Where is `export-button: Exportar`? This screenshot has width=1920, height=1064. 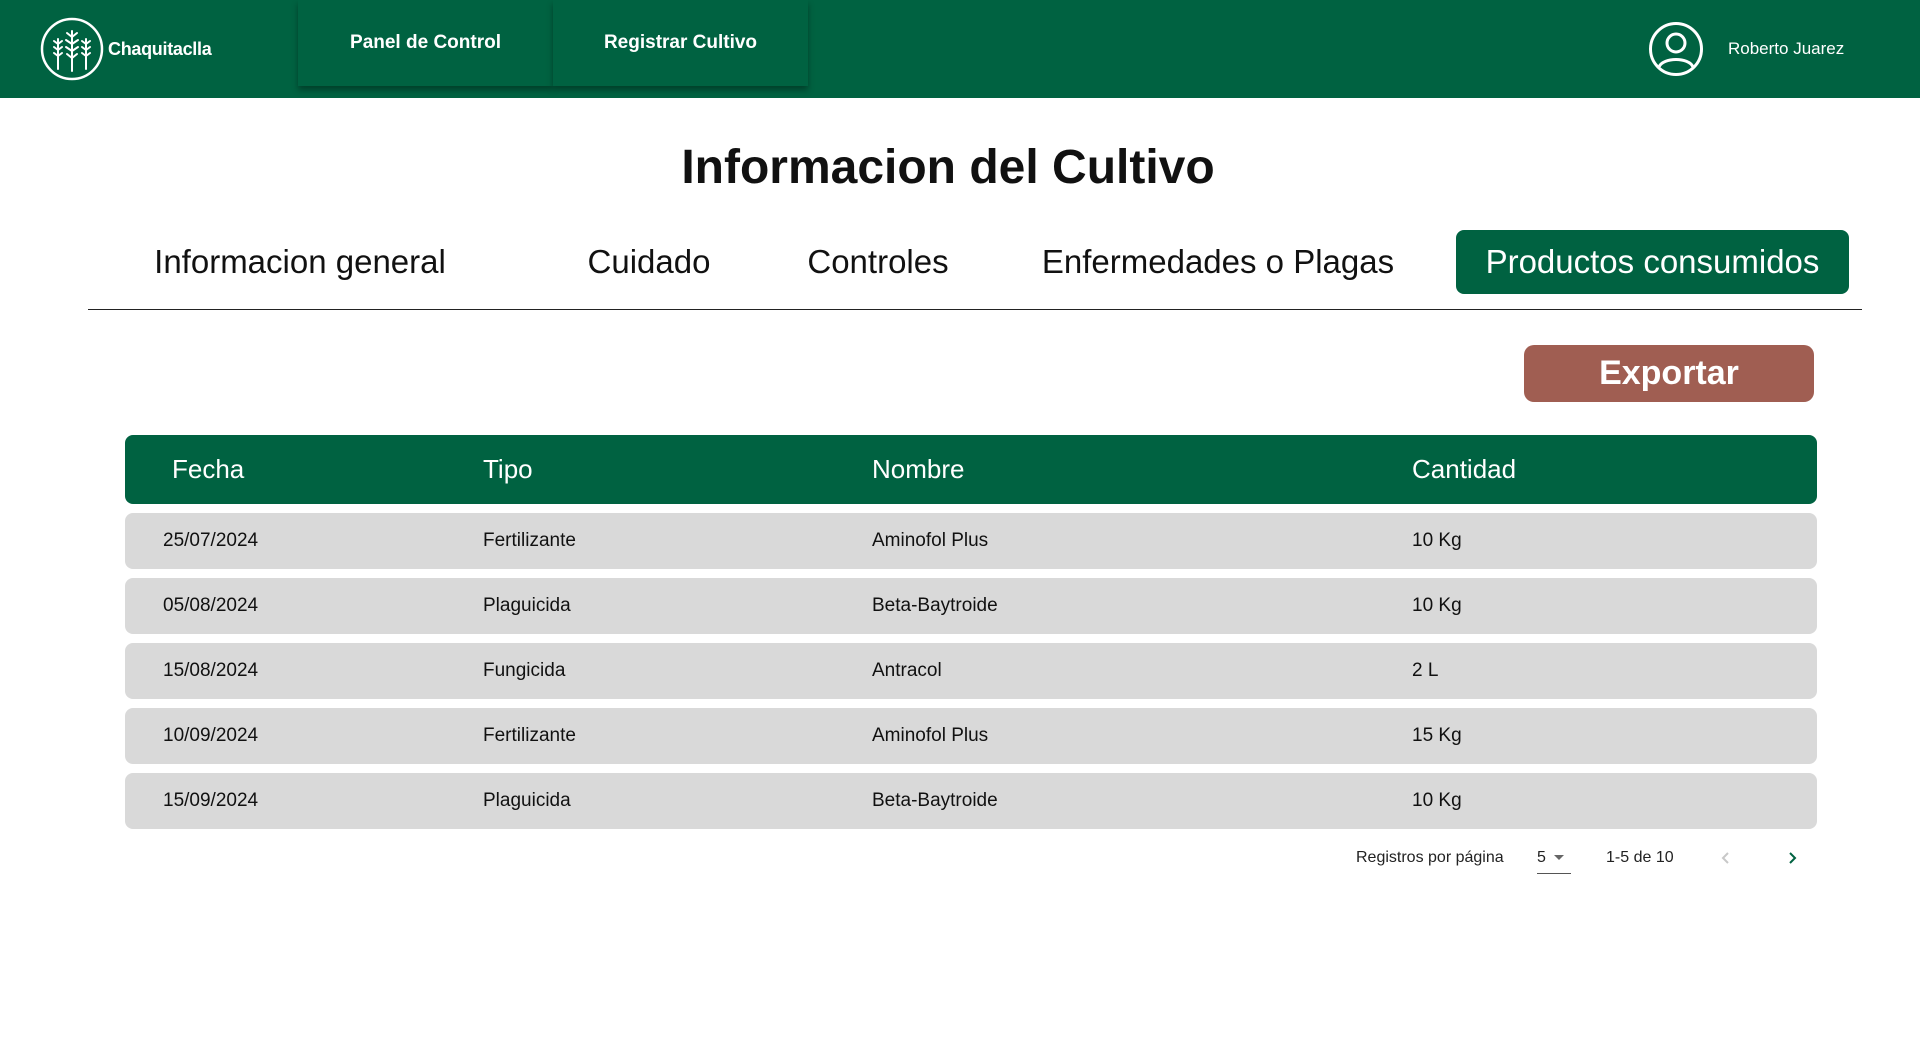
export-button: Exportar is located at coordinates (1669, 373).